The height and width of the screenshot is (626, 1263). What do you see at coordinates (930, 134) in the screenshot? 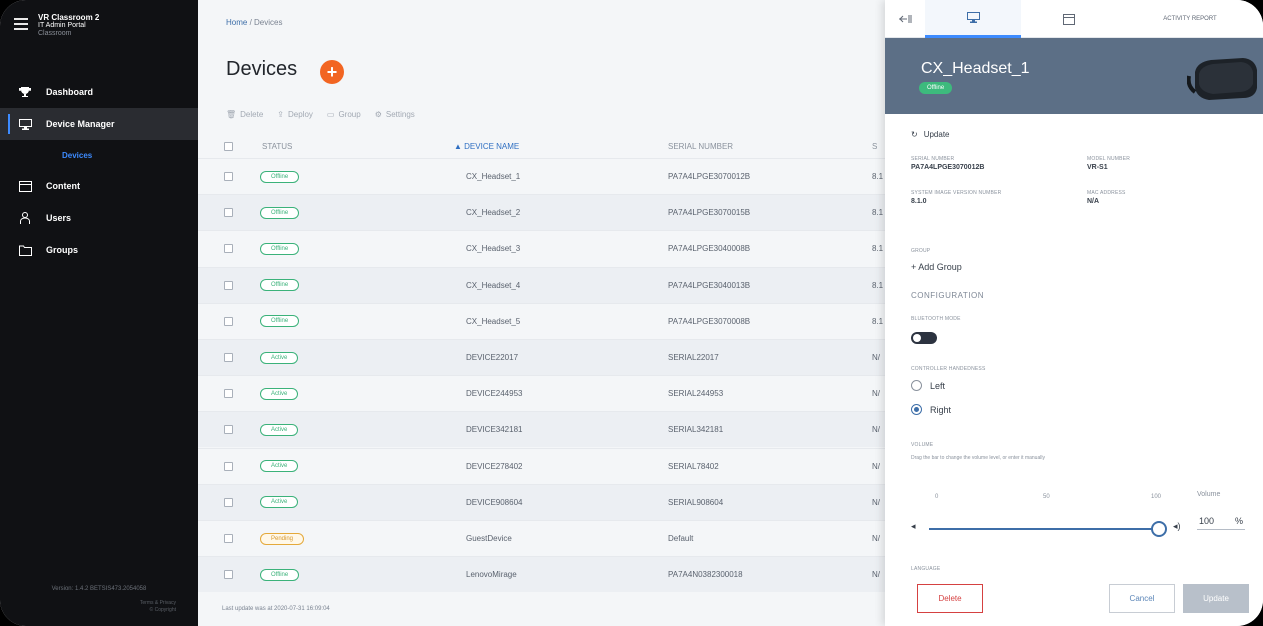
I see `update-link: ↻ Update` at bounding box center [930, 134].